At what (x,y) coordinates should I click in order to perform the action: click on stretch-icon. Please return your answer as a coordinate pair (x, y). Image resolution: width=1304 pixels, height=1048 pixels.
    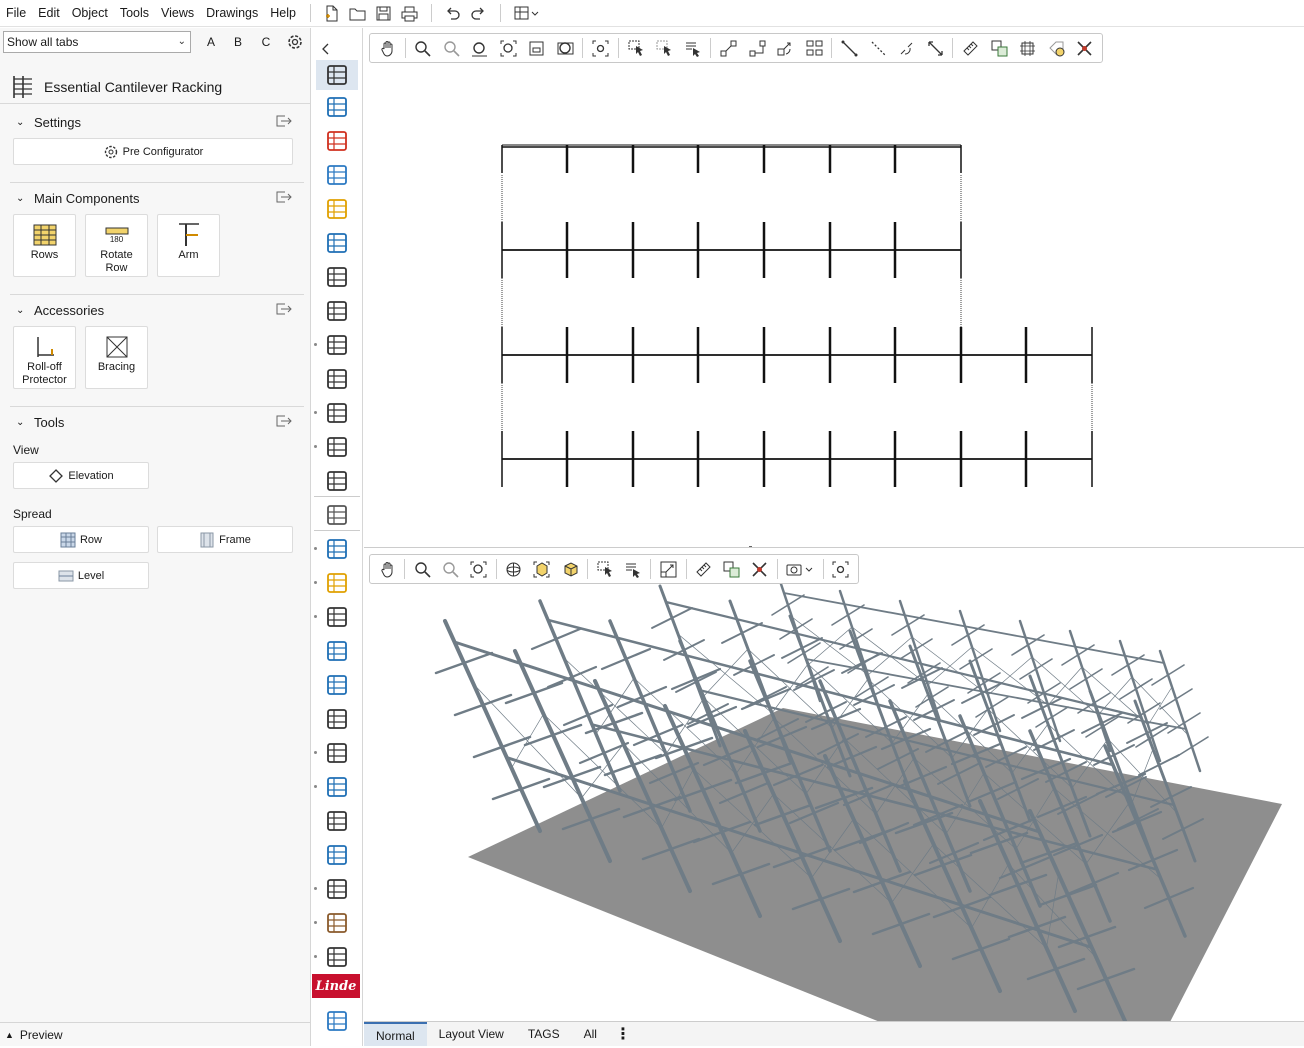
    Looking at the image, I should click on (935, 48).